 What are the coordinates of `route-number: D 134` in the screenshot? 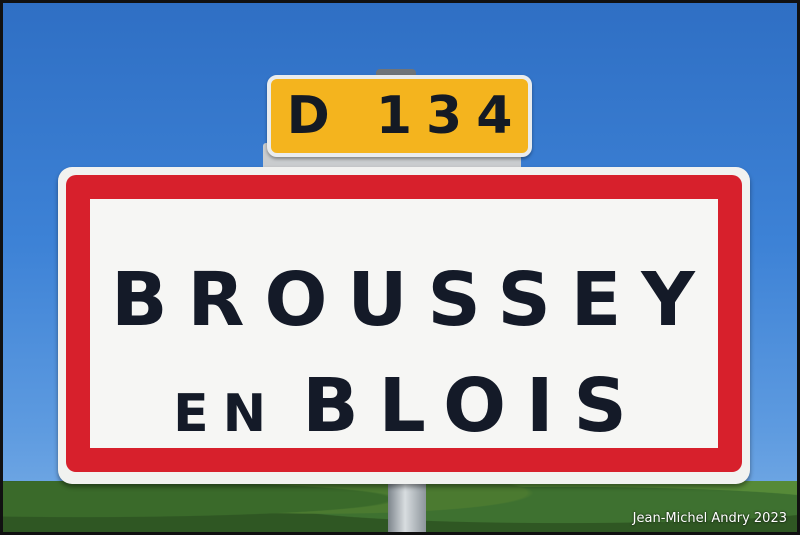 It's located at (406, 116).